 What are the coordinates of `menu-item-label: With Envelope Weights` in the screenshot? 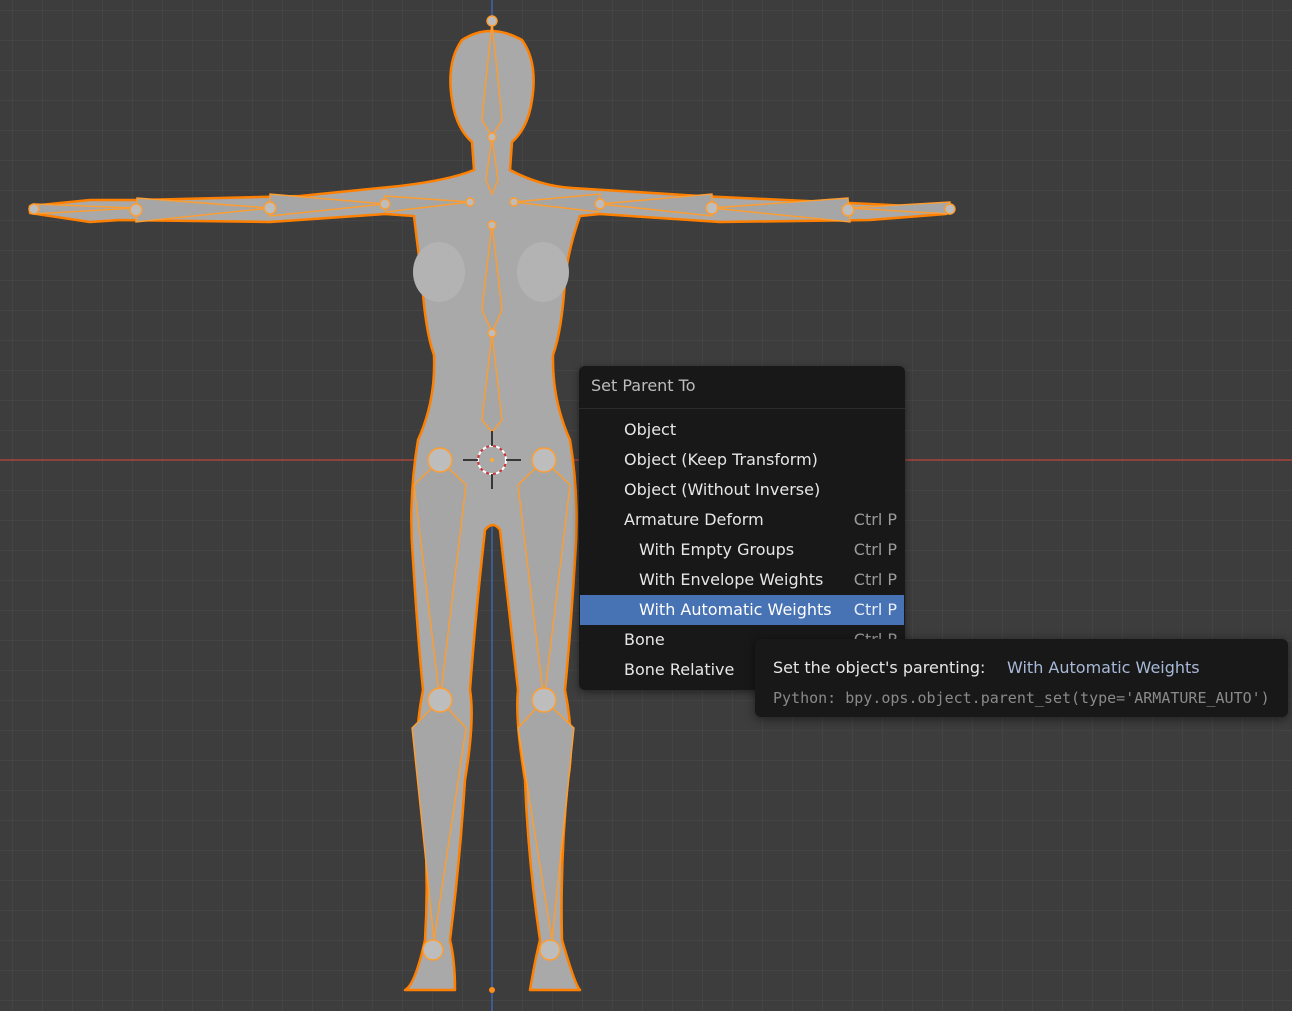 It's located at (731, 579).